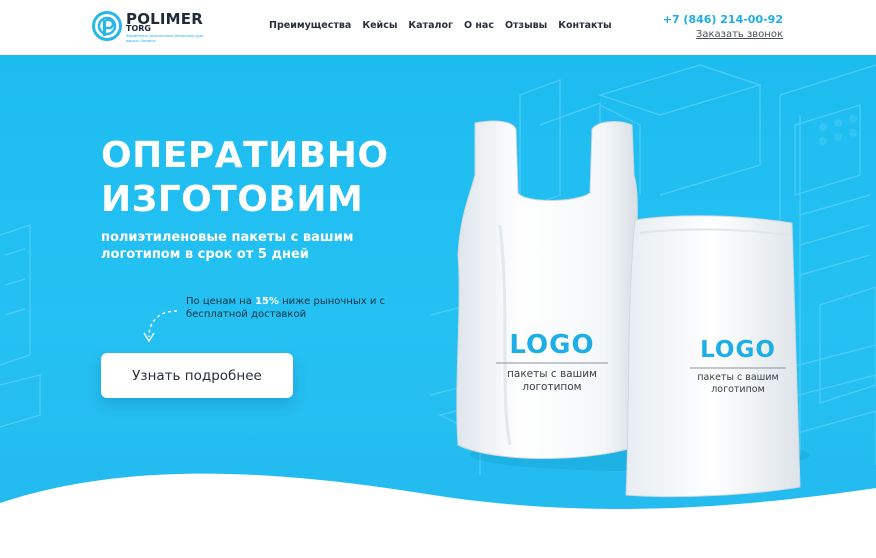 The height and width of the screenshot is (558, 876). Describe the element at coordinates (739, 34) in the screenshot. I see `callback-link: Заказать звонок` at that location.